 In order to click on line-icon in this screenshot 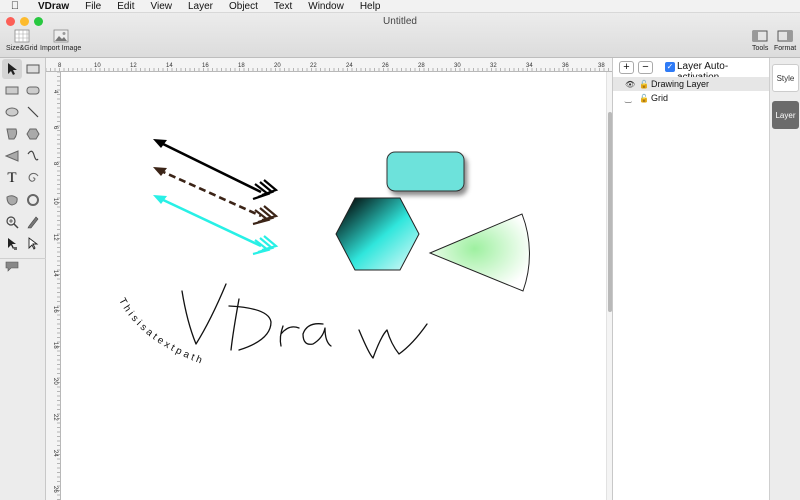, I will do `click(33, 112)`.